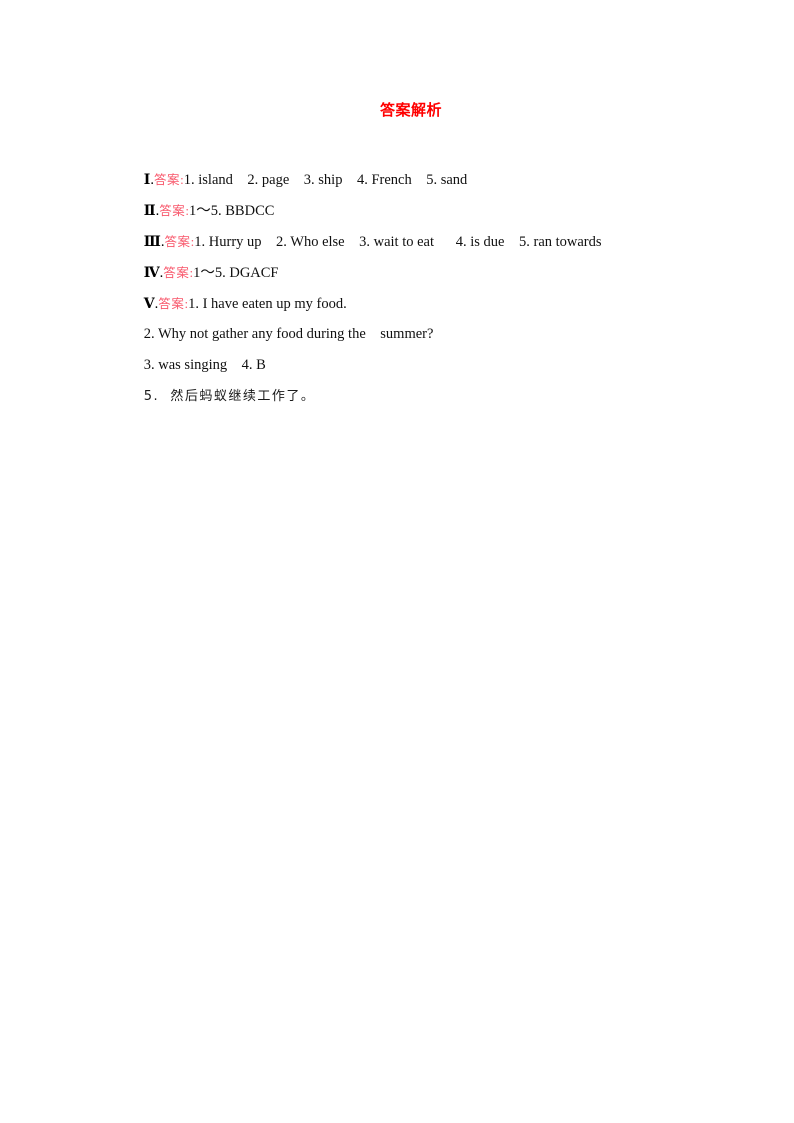 Image resolution: width=794 pixels, height=1123 pixels. I want to click on page-title: 答案解析, so click(410, 110).